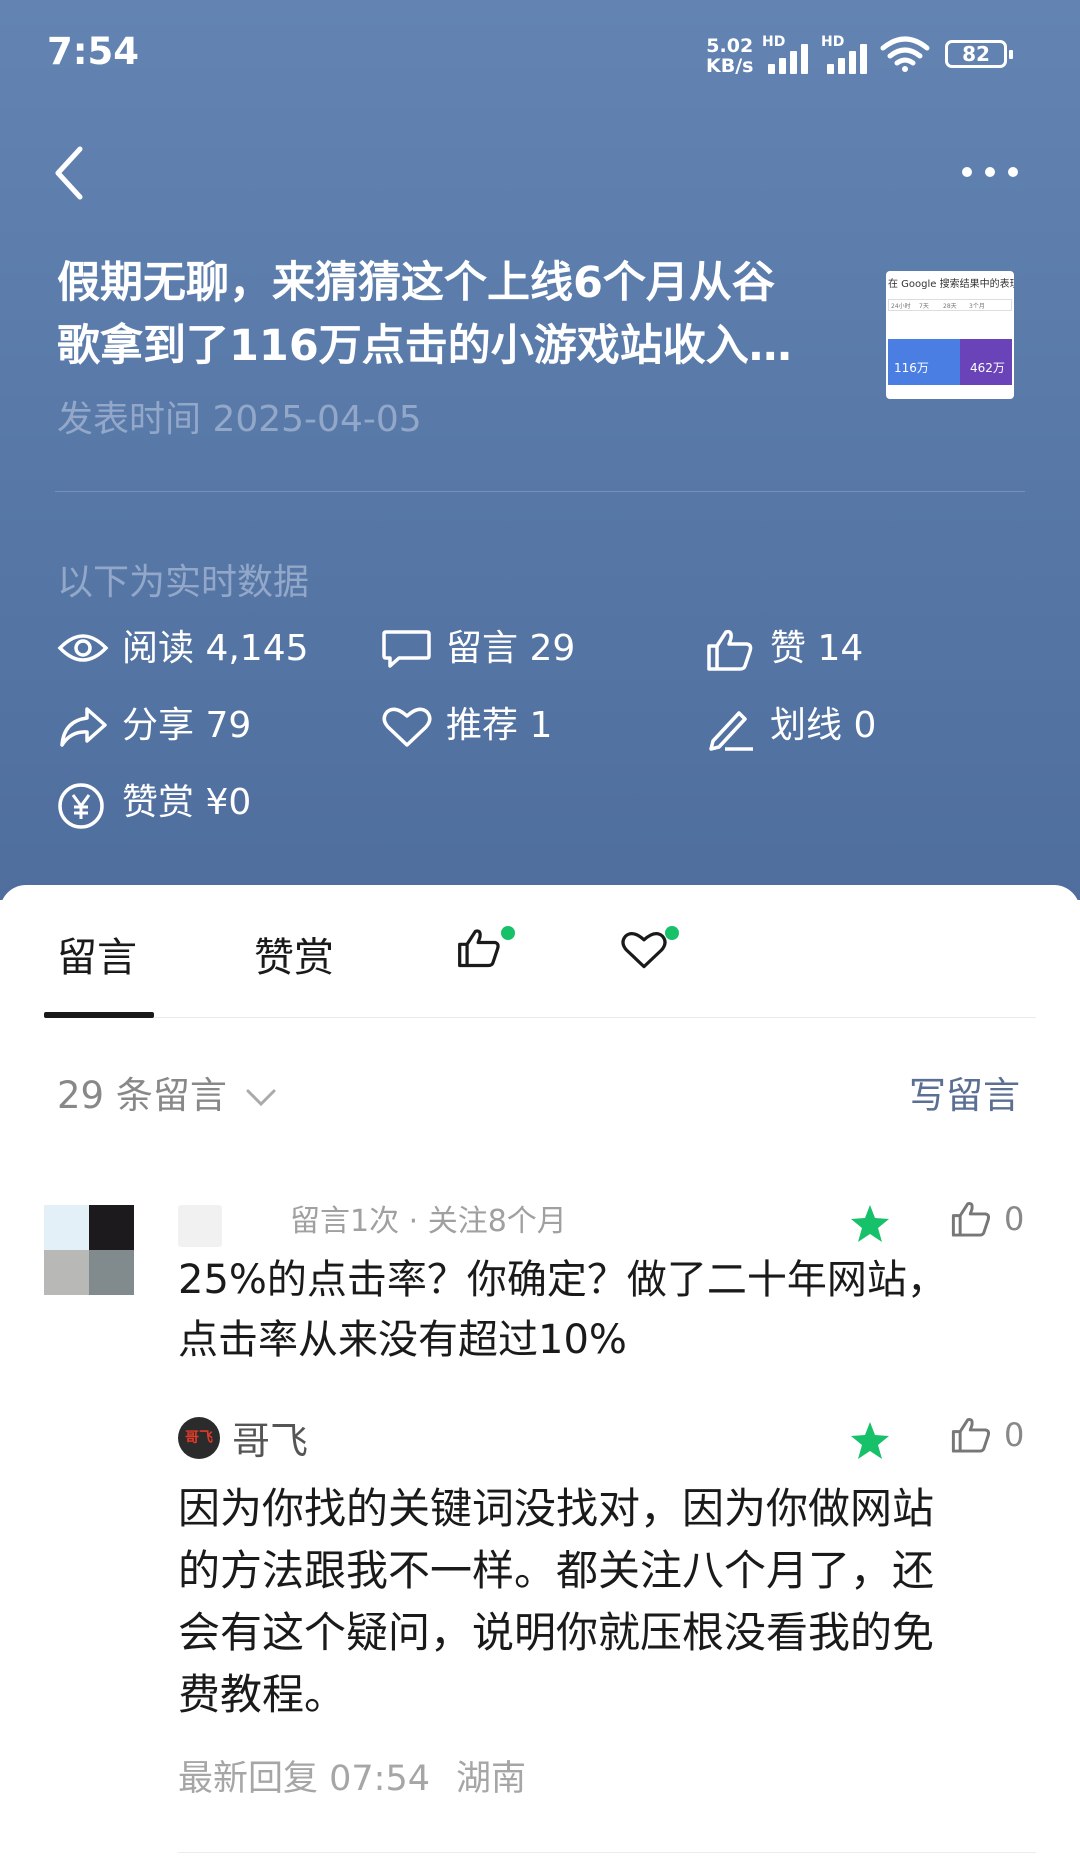 This screenshot has width=1080, height=1859. Describe the element at coordinates (540, 491) in the screenshot. I see `header-divider` at that location.